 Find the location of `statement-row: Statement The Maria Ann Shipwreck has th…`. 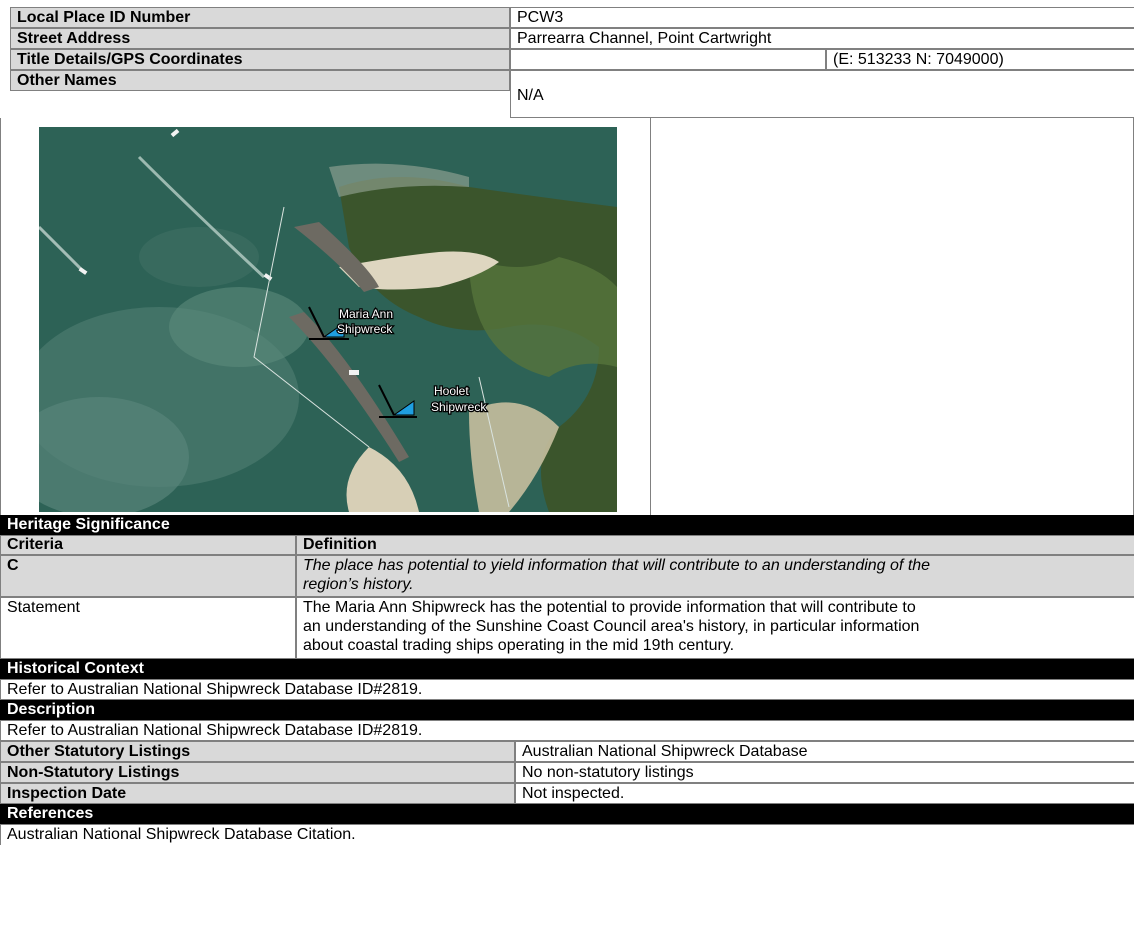

statement-row: Statement The Maria Ann Shipwreck has th… is located at coordinates (567, 628).